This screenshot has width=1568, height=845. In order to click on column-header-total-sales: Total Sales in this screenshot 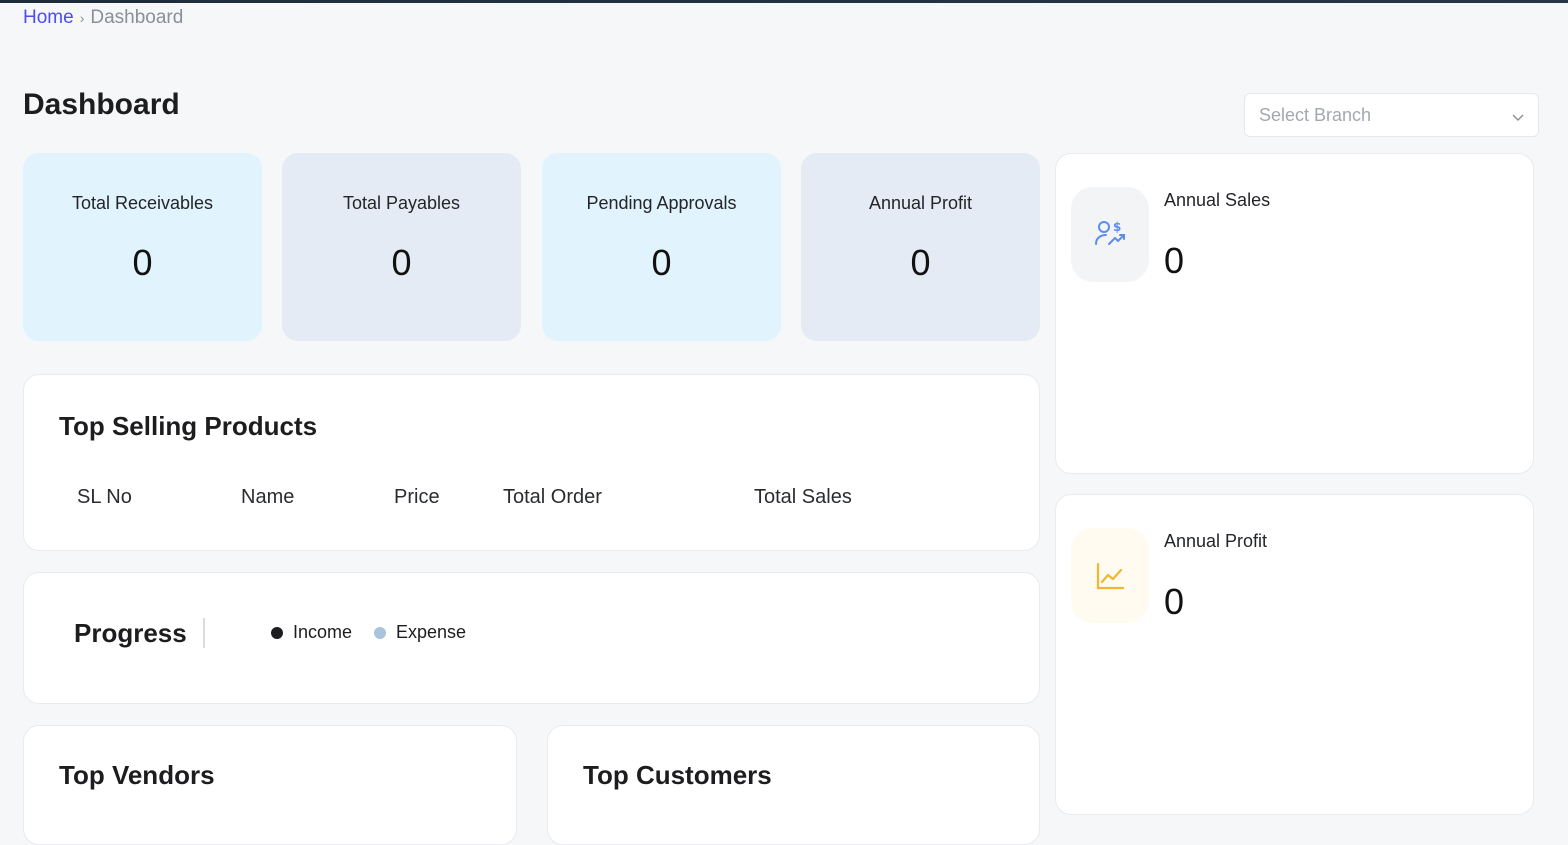, I will do `click(803, 497)`.